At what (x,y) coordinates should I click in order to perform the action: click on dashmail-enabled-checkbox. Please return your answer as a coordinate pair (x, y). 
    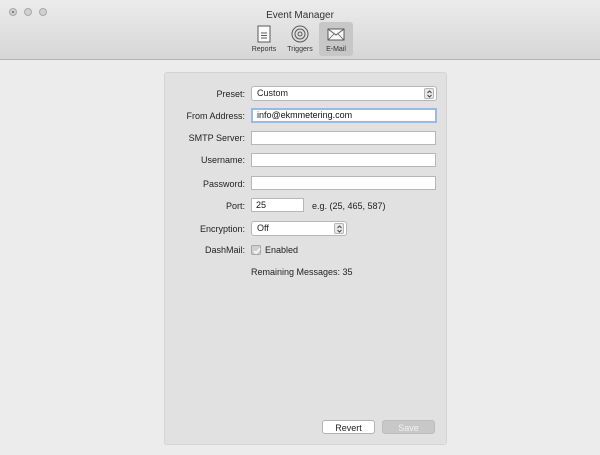
    Looking at the image, I should click on (256, 250).